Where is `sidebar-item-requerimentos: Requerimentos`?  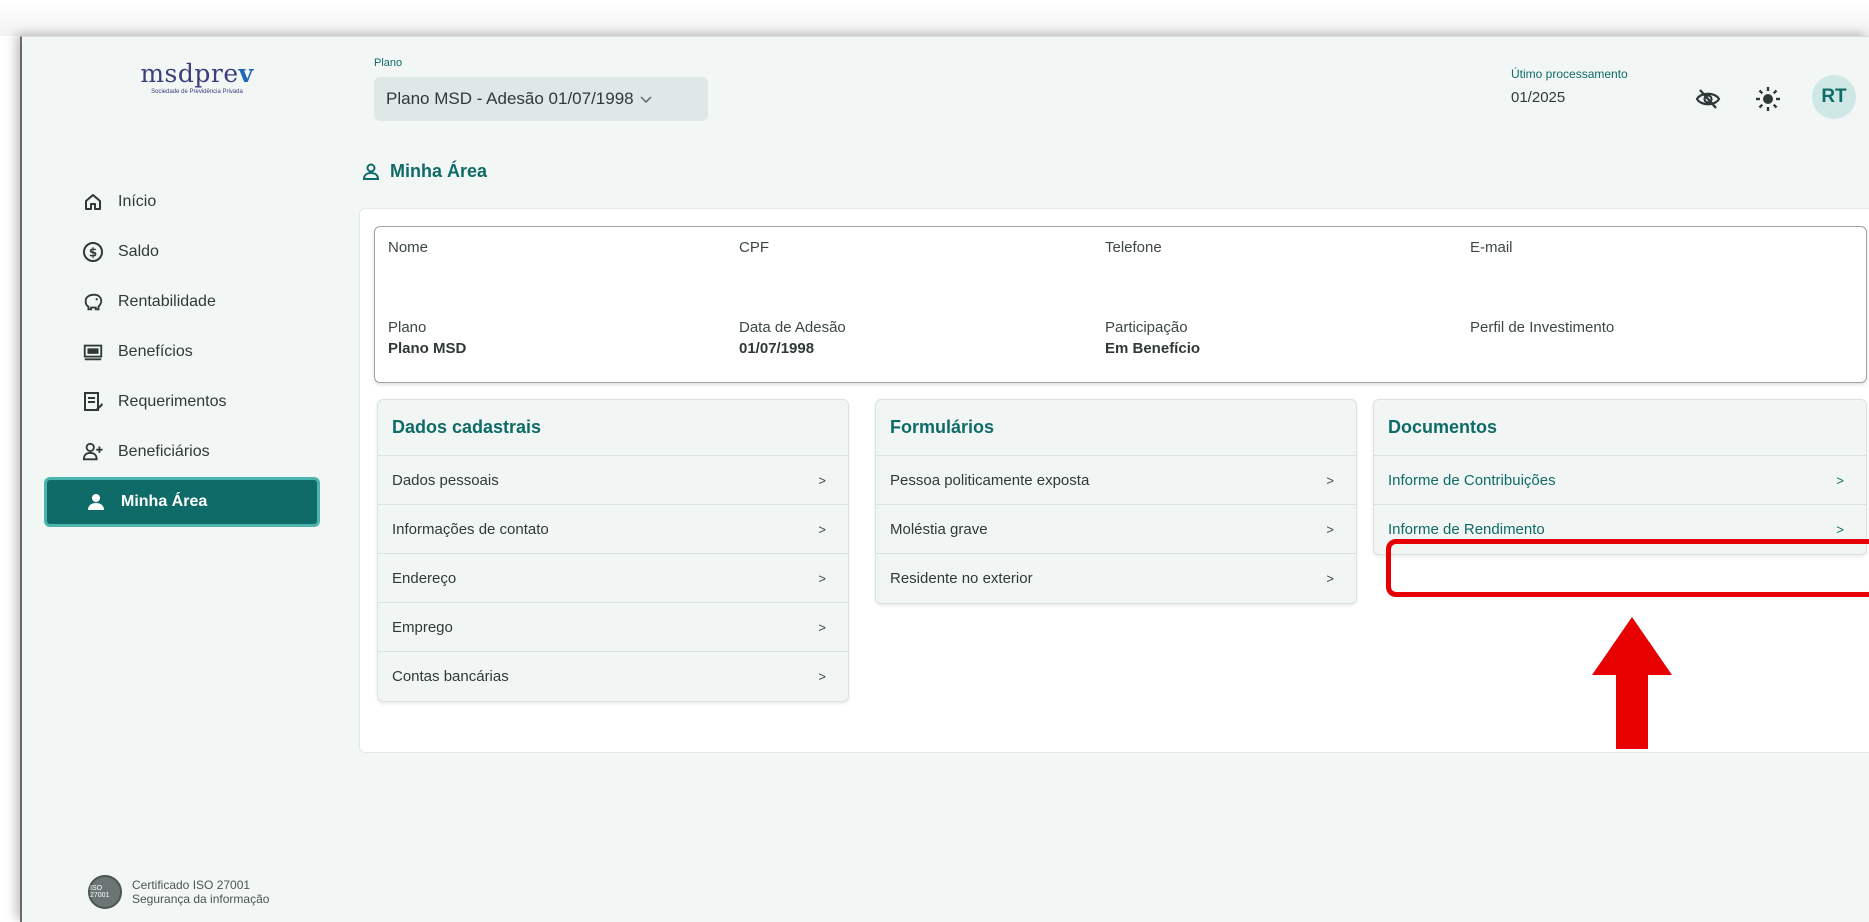
sidebar-item-requerimentos: Requerimentos is located at coordinates (194, 402).